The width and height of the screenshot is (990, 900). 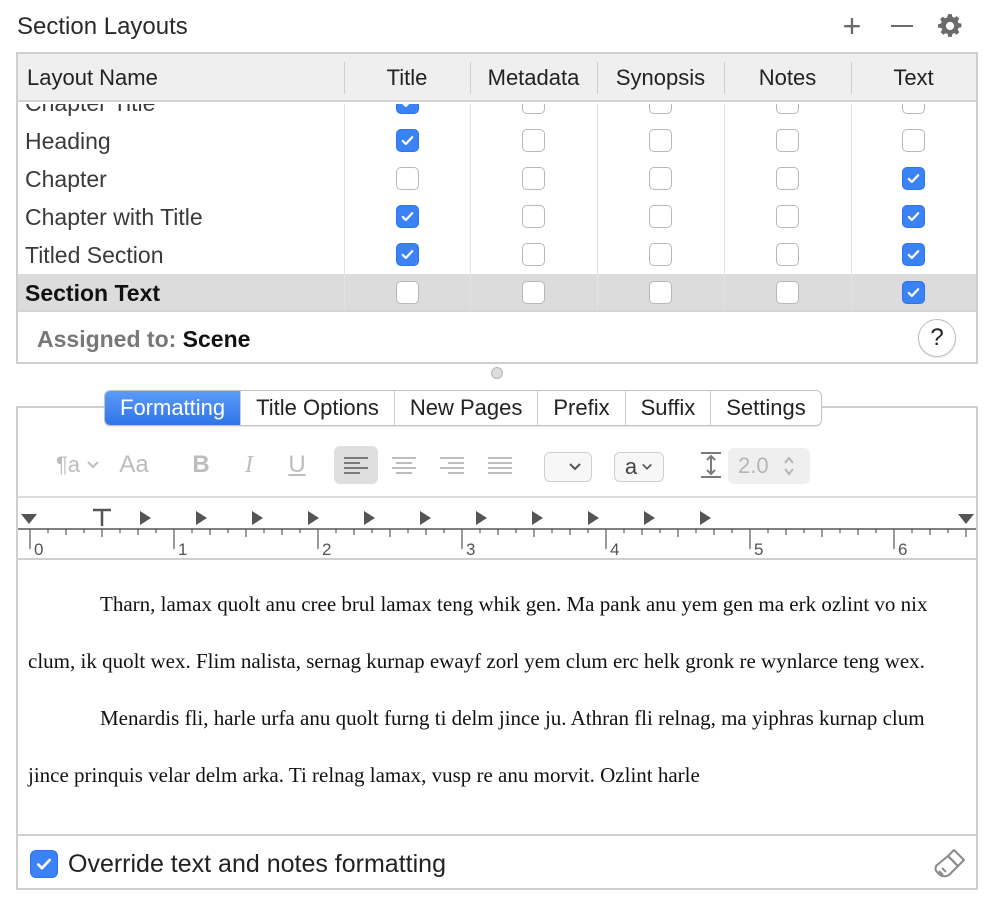 I want to click on paragraph-style-menu: ¶a, so click(x=78, y=465).